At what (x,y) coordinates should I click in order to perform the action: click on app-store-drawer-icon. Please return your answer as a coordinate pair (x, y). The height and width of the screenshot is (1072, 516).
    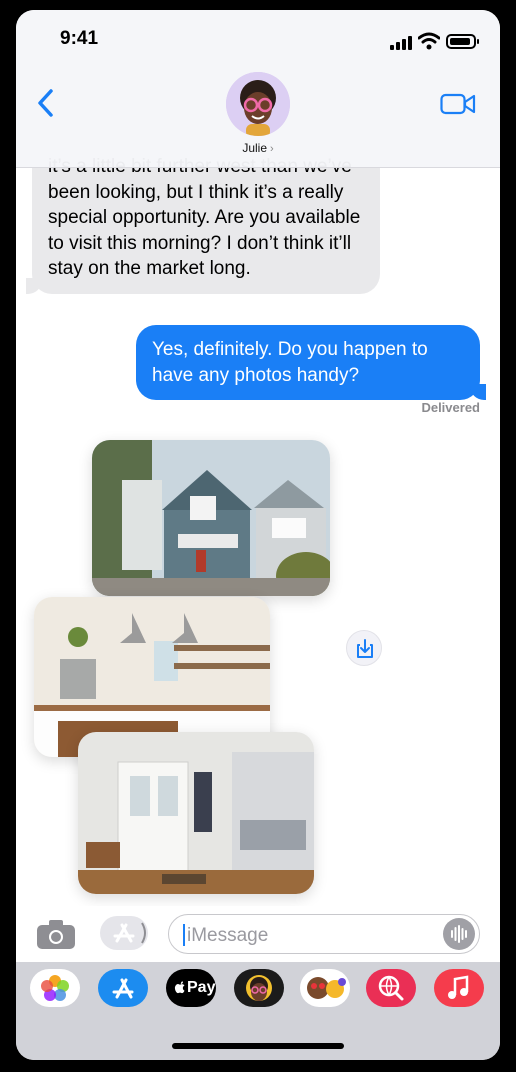
    Looking at the image, I should click on (123, 988).